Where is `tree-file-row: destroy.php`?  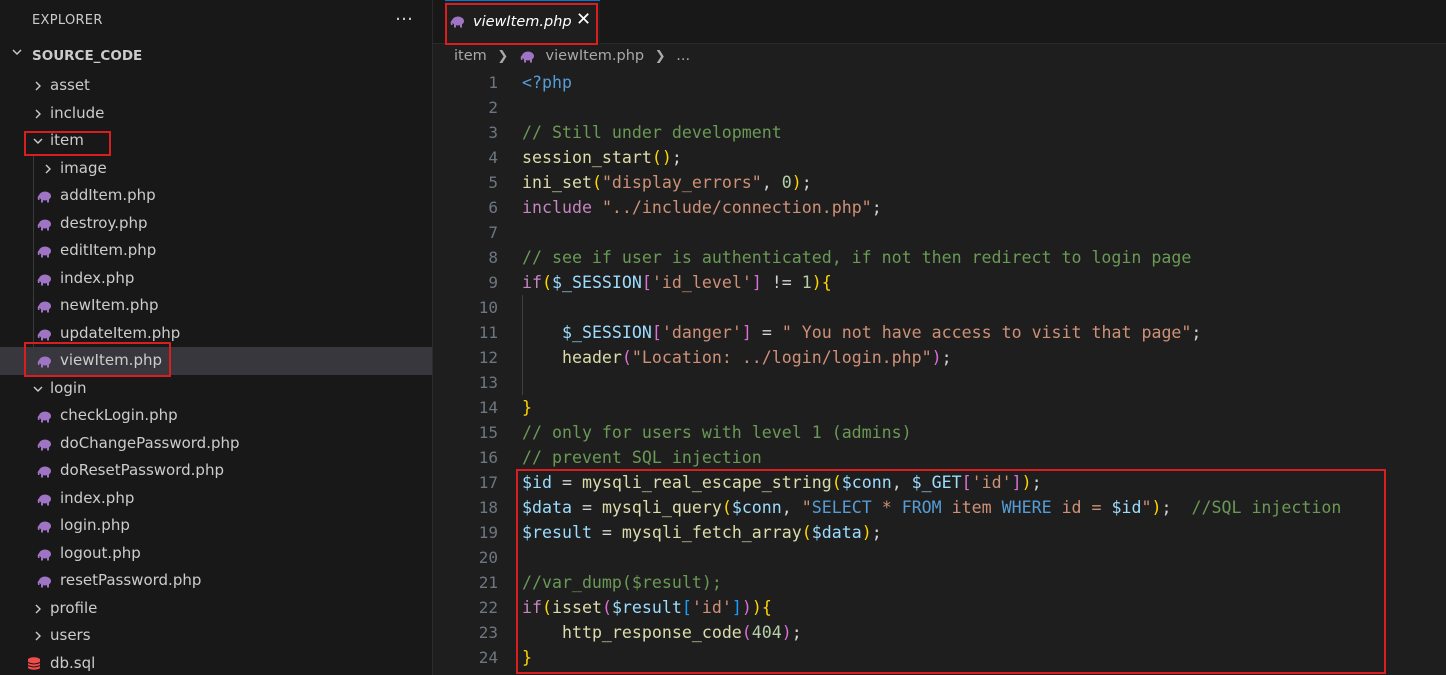 tree-file-row: destroy.php is located at coordinates (216, 224).